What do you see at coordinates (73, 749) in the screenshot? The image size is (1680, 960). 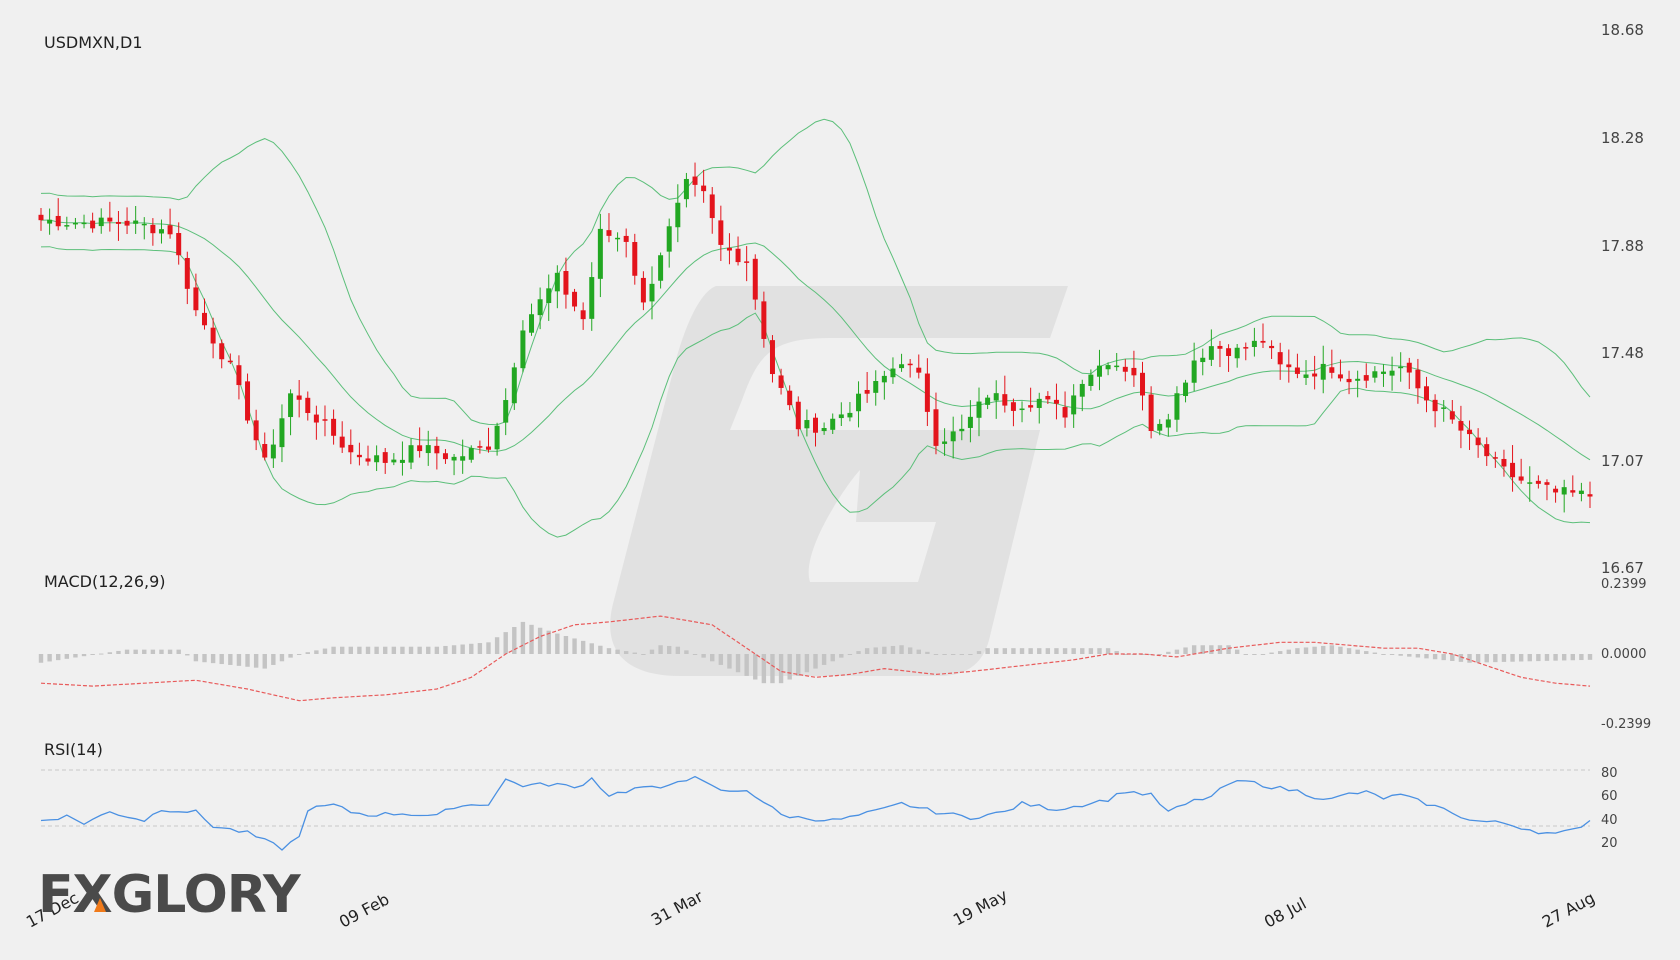 I see `rsi-panel-title: RSI(14)` at bounding box center [73, 749].